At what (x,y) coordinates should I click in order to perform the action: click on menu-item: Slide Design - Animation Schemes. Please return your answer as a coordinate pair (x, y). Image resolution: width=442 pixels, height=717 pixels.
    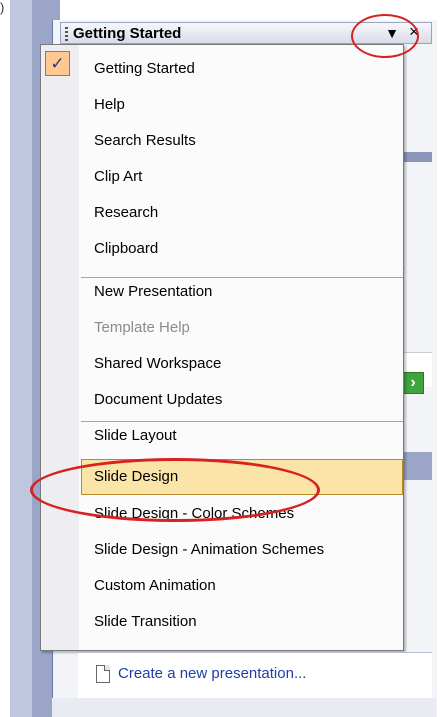
    Looking at the image, I should click on (242, 550).